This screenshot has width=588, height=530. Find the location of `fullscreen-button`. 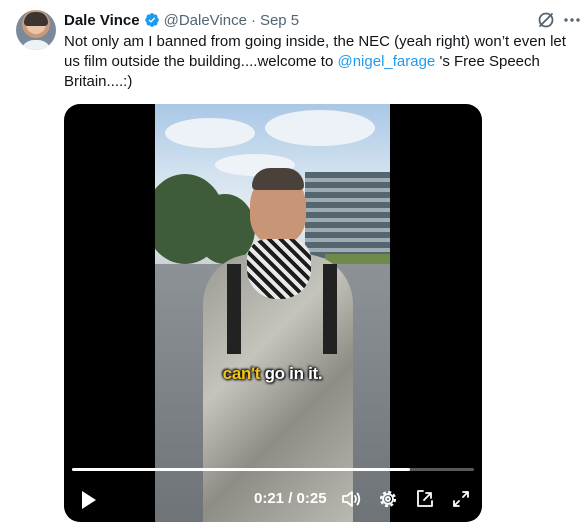

fullscreen-button is located at coordinates (461, 499).